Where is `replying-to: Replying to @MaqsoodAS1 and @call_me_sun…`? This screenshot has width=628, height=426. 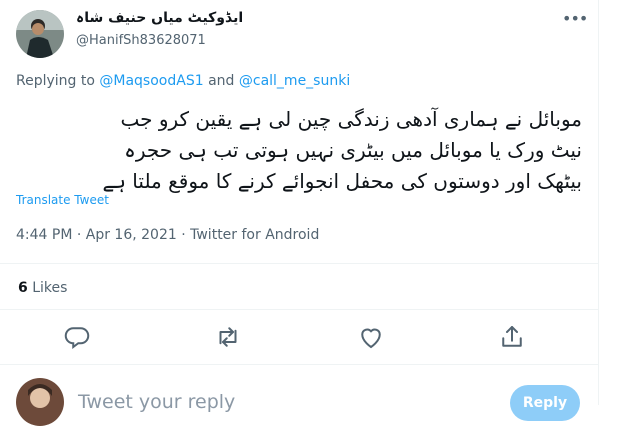 replying-to: Replying to @MaqsoodAS1 and @call_me_sun… is located at coordinates (183, 81).